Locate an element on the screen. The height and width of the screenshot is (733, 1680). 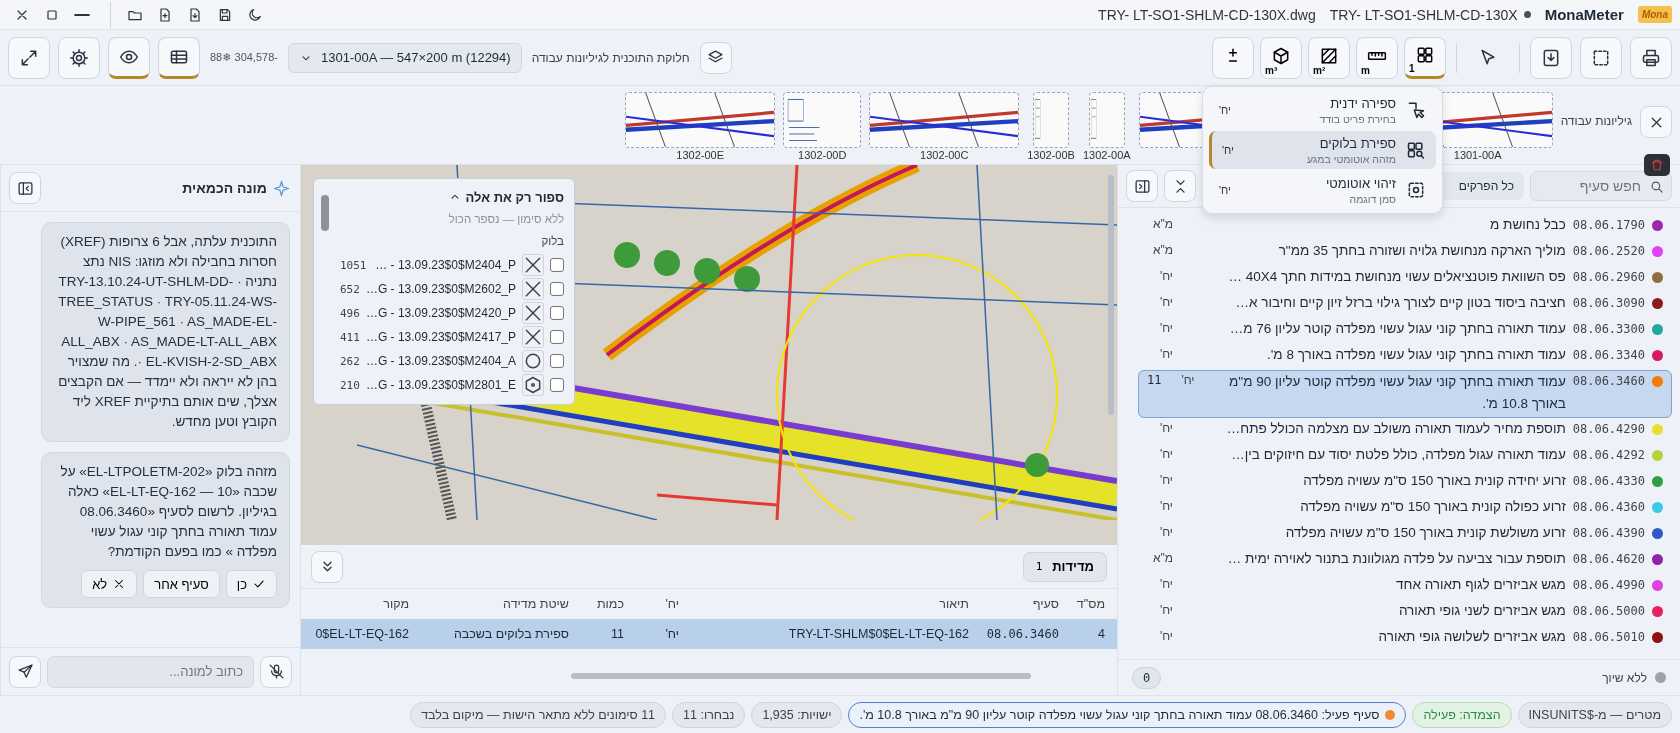
count-tool-button: 1 is located at coordinates (1425, 57).